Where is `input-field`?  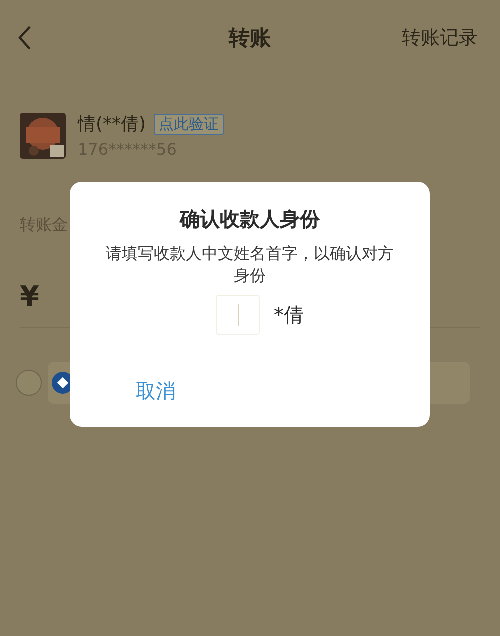 input-field is located at coordinates (238, 315).